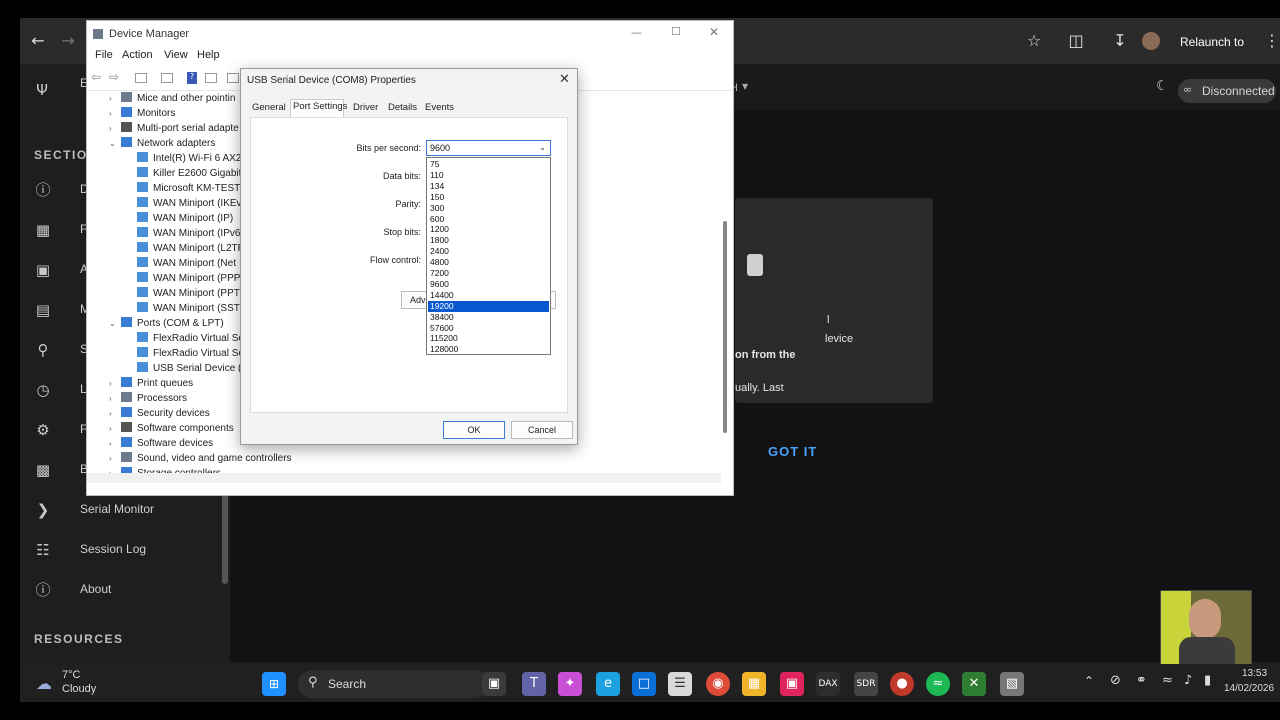 Image resolution: width=1280 pixels, height=720 pixels. What do you see at coordinates (142, 114) in the screenshot?
I see `tree-row: › Monitors` at bounding box center [142, 114].